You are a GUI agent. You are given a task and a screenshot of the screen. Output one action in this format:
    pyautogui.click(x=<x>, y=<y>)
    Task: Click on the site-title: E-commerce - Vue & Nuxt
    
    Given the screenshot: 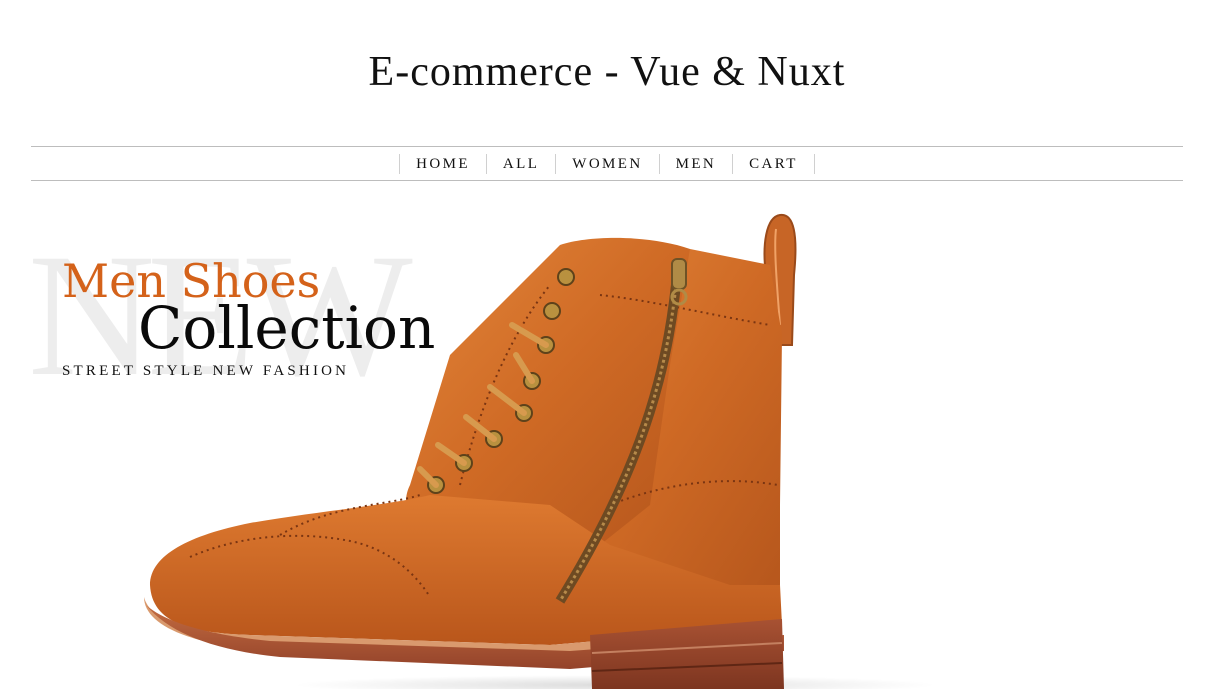 What is the action you would take?
    pyautogui.click(x=607, y=72)
    